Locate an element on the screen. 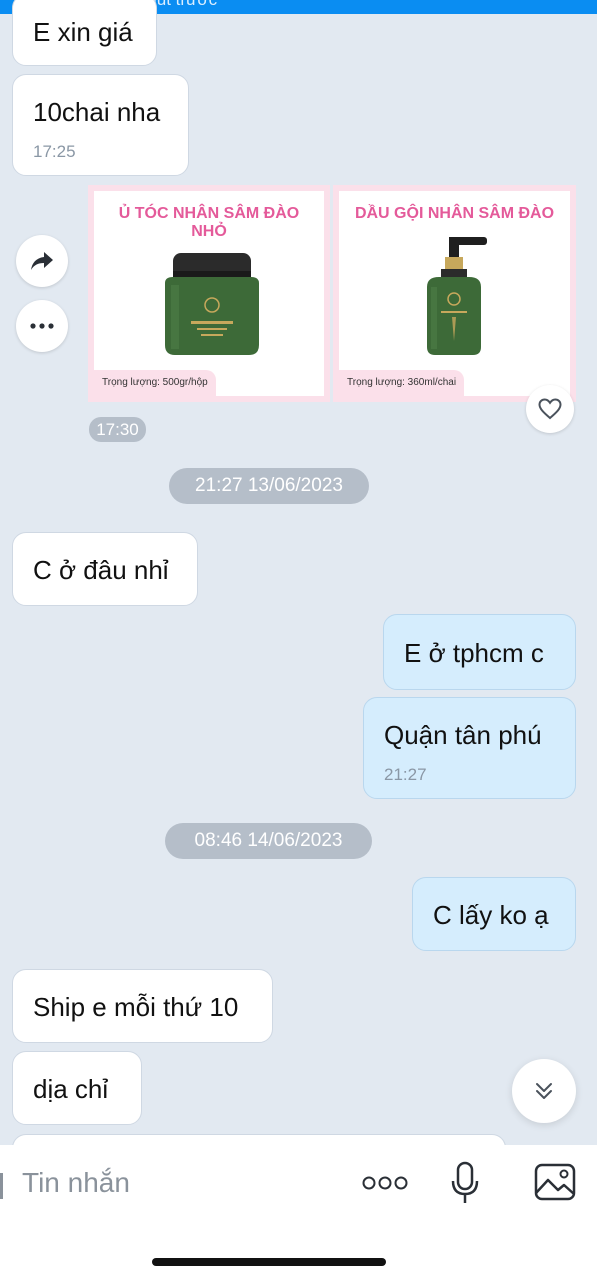 The width and height of the screenshot is (597, 1281). message-text: 10chai nha is located at coordinates (97, 112).